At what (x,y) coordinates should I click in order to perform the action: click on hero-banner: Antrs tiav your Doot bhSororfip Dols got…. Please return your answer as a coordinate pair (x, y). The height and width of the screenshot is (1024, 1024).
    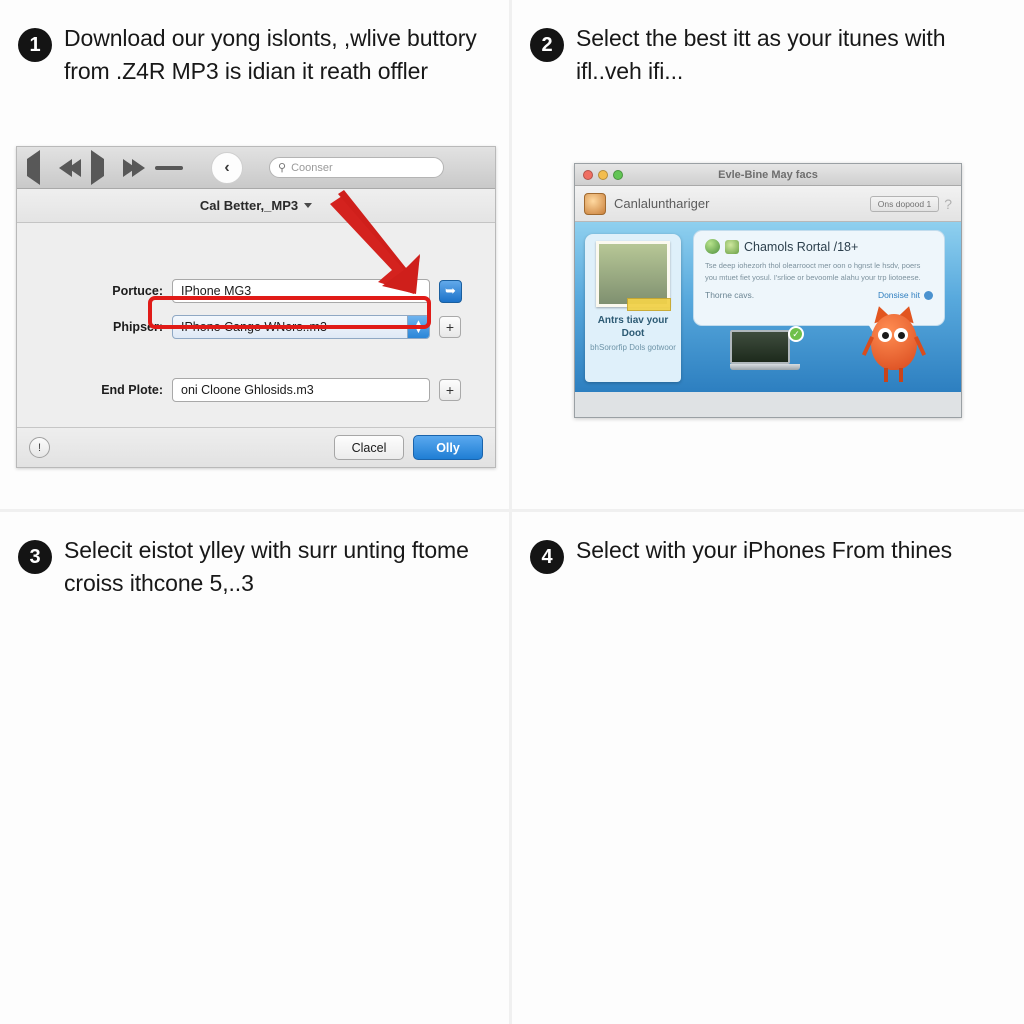
    Looking at the image, I should click on (768, 307).